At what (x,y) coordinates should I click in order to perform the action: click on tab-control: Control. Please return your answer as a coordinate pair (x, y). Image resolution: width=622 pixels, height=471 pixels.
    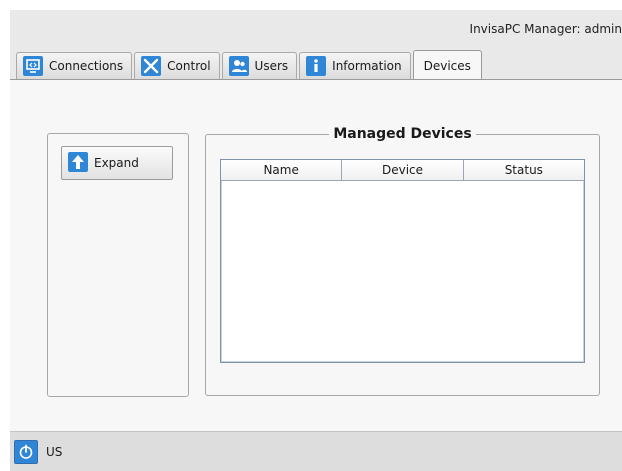
    Looking at the image, I should click on (177, 65).